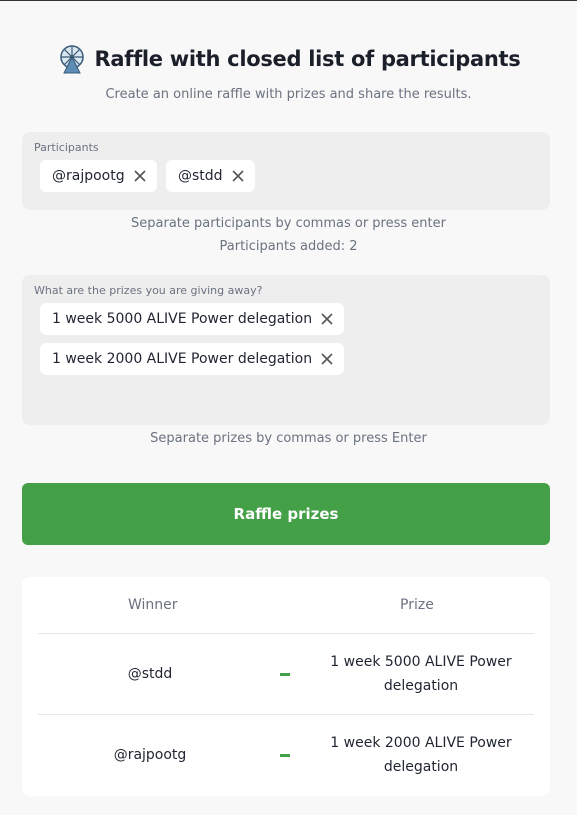  I want to click on participant-chip-label: @rajpootg, so click(88, 176).